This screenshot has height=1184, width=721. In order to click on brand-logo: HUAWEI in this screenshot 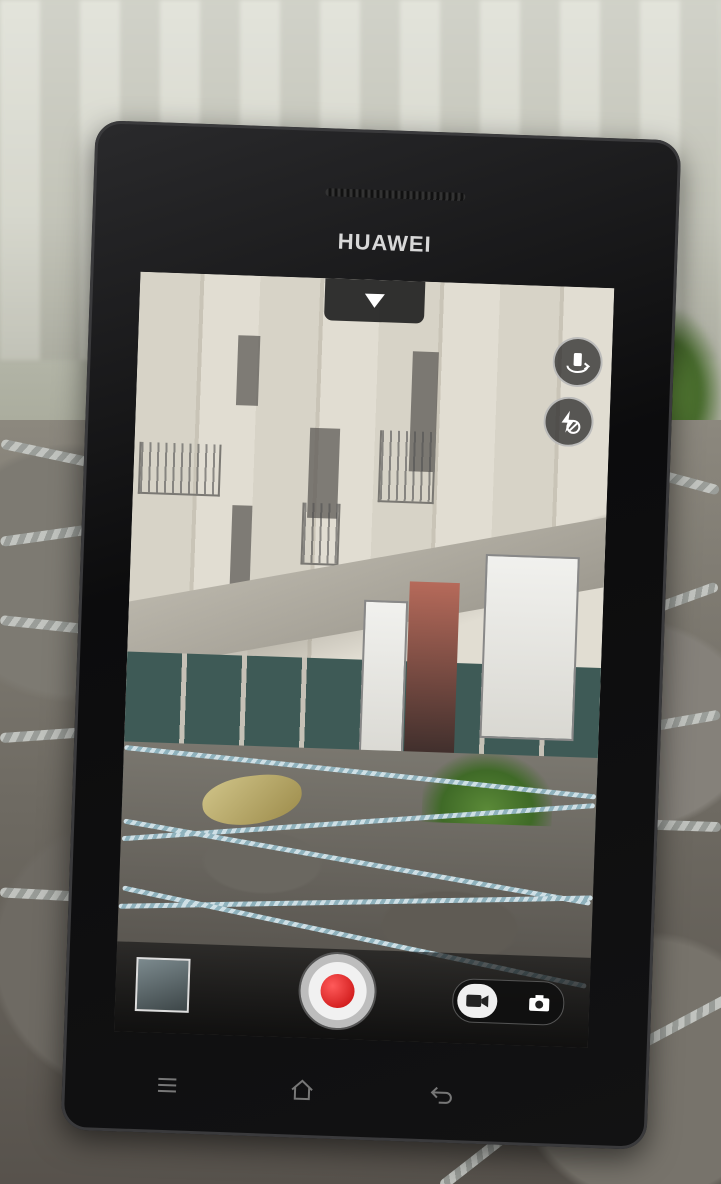, I will do `click(385, 242)`.